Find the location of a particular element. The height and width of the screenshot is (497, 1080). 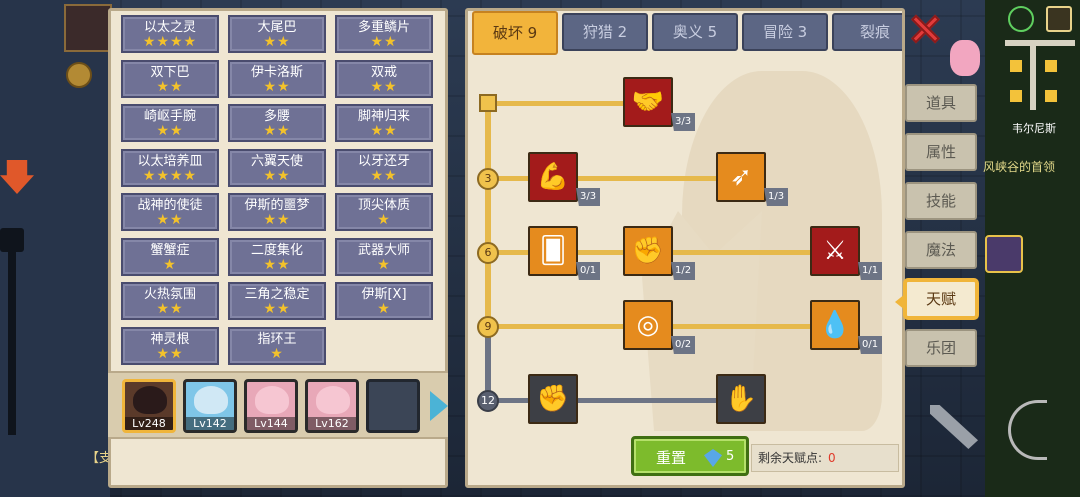

character-slot-3: Lv144 is located at coordinates (271, 406).